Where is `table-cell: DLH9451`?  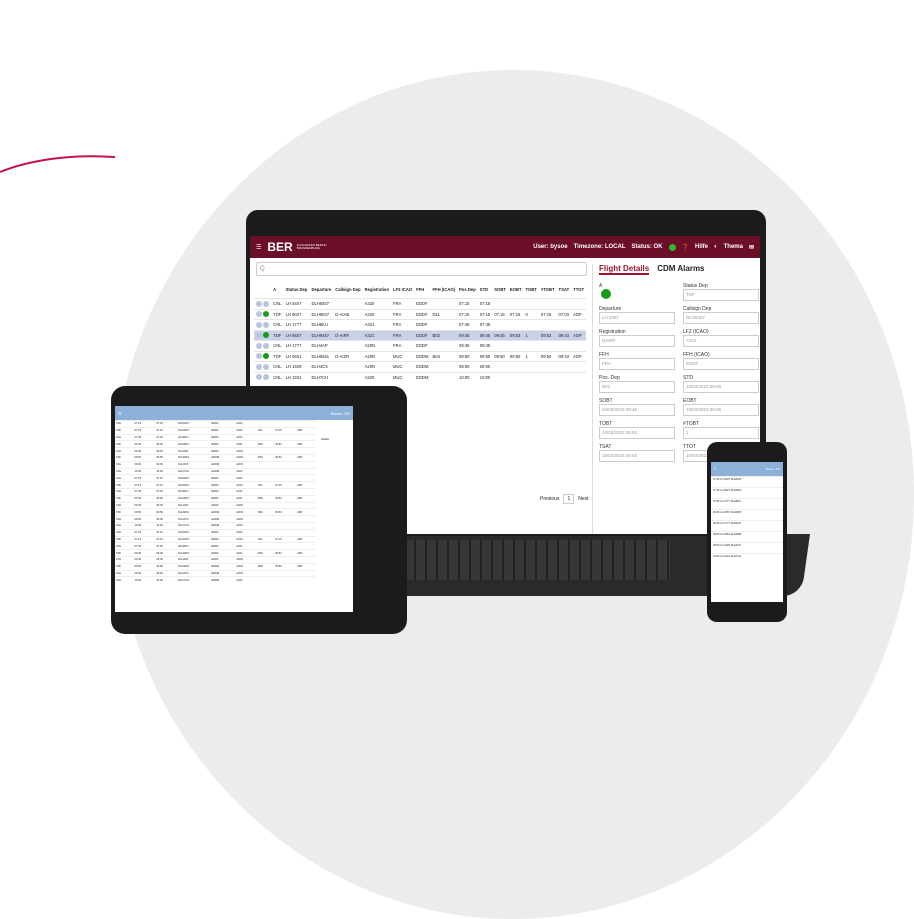
table-cell: DLH9451 is located at coordinates (194, 457).